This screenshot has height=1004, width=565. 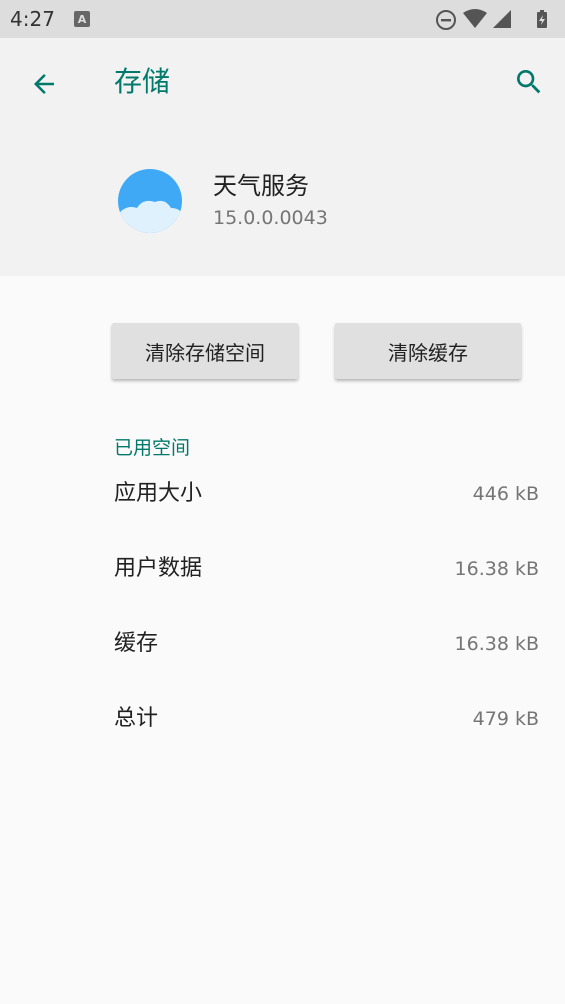 I want to click on status-bar: 4:27 A, so click(x=282, y=19).